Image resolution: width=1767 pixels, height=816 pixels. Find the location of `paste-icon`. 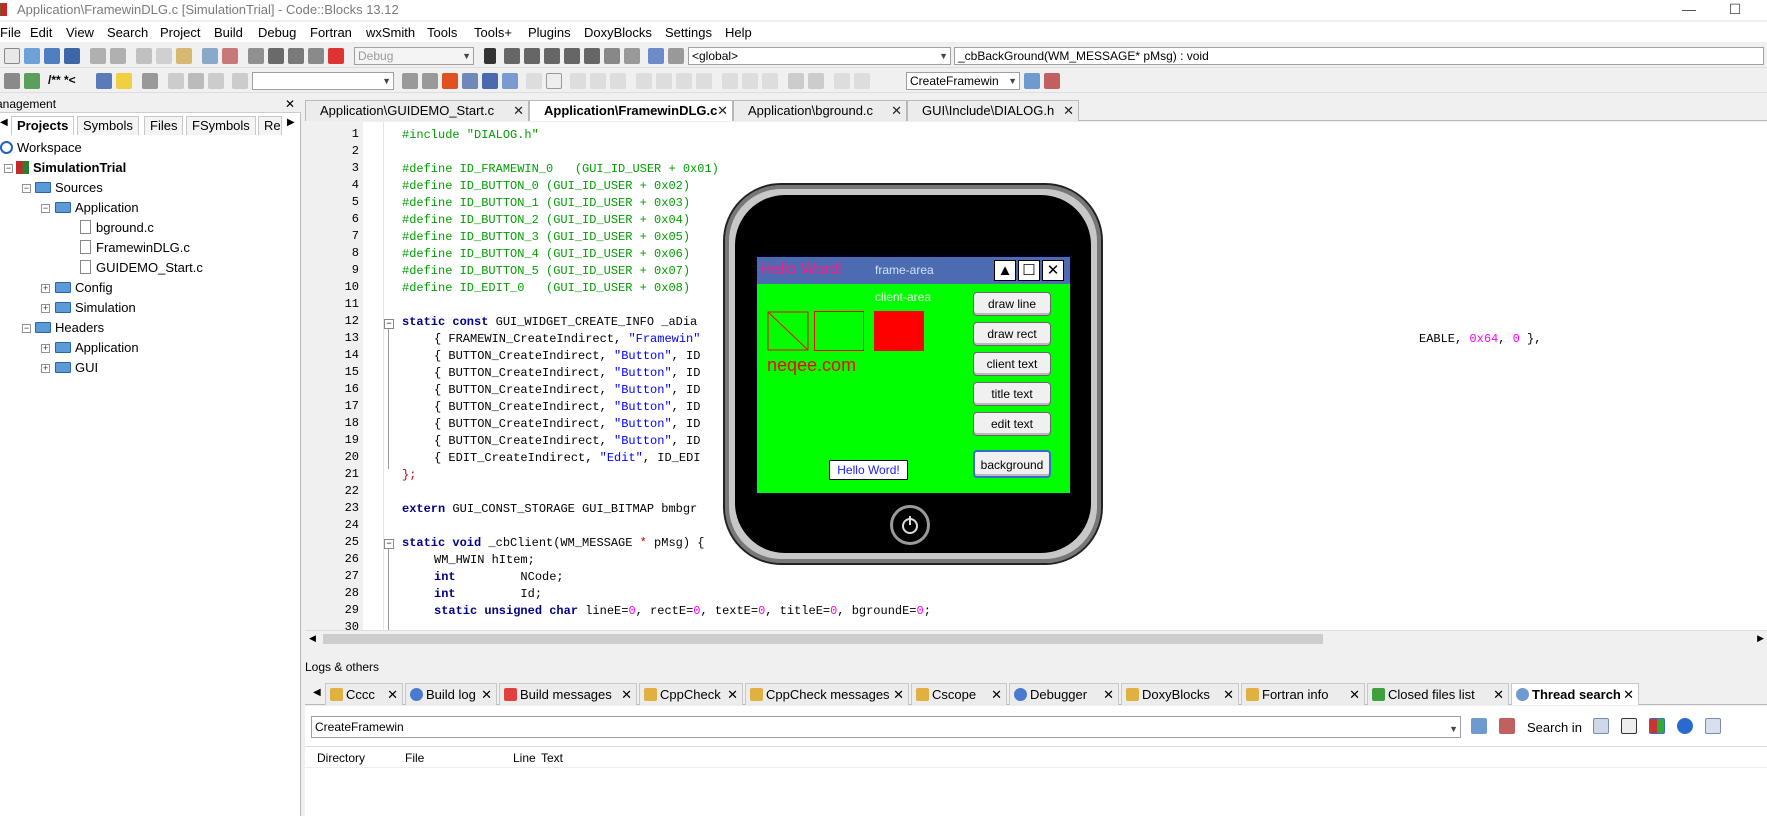

paste-icon is located at coordinates (184, 56).